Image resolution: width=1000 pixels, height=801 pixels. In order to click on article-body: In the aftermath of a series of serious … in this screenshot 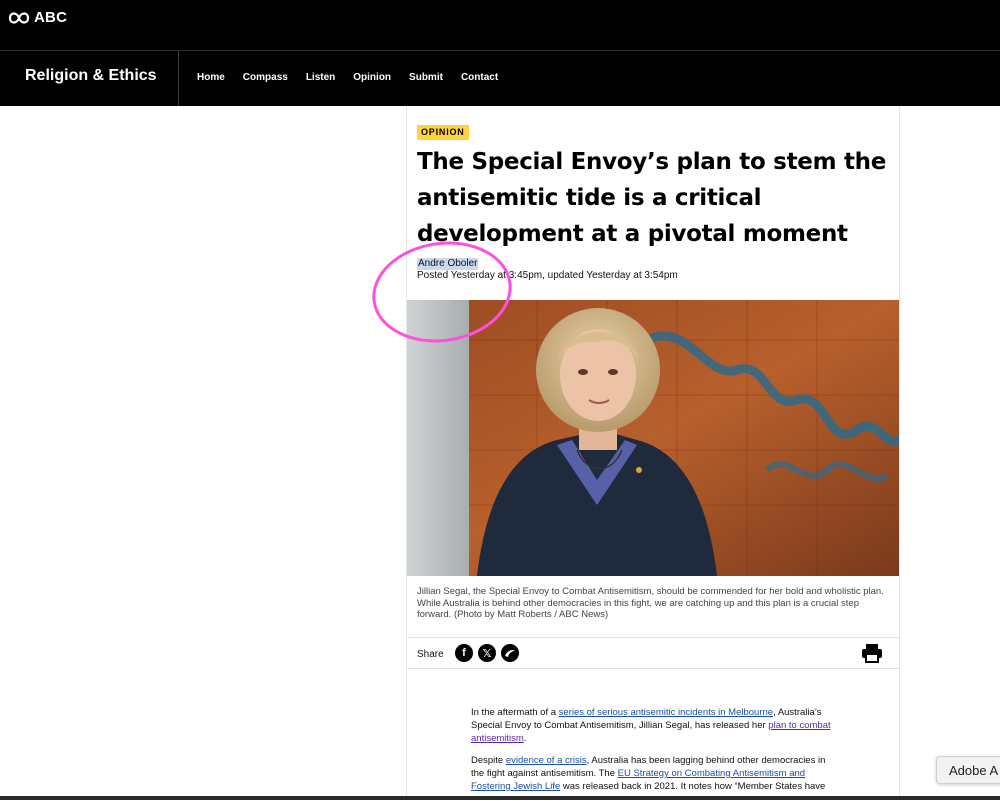, I will do `click(652, 753)`.